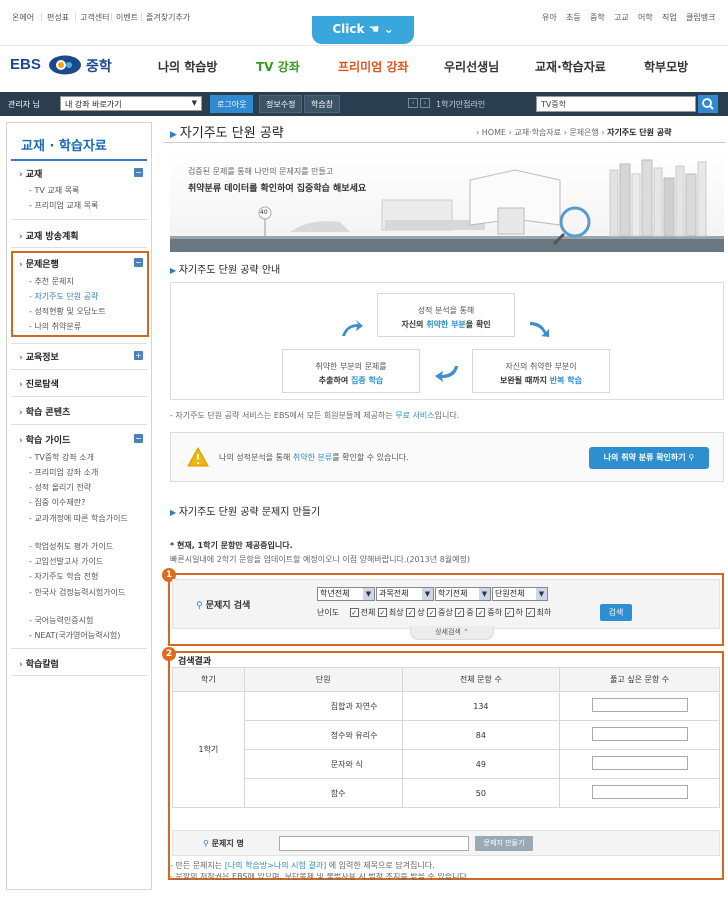 This screenshot has width=728, height=906. Describe the element at coordinates (362, 612) in the screenshot. I see `difficulty-checkbox-all: ✓ 전체` at that location.